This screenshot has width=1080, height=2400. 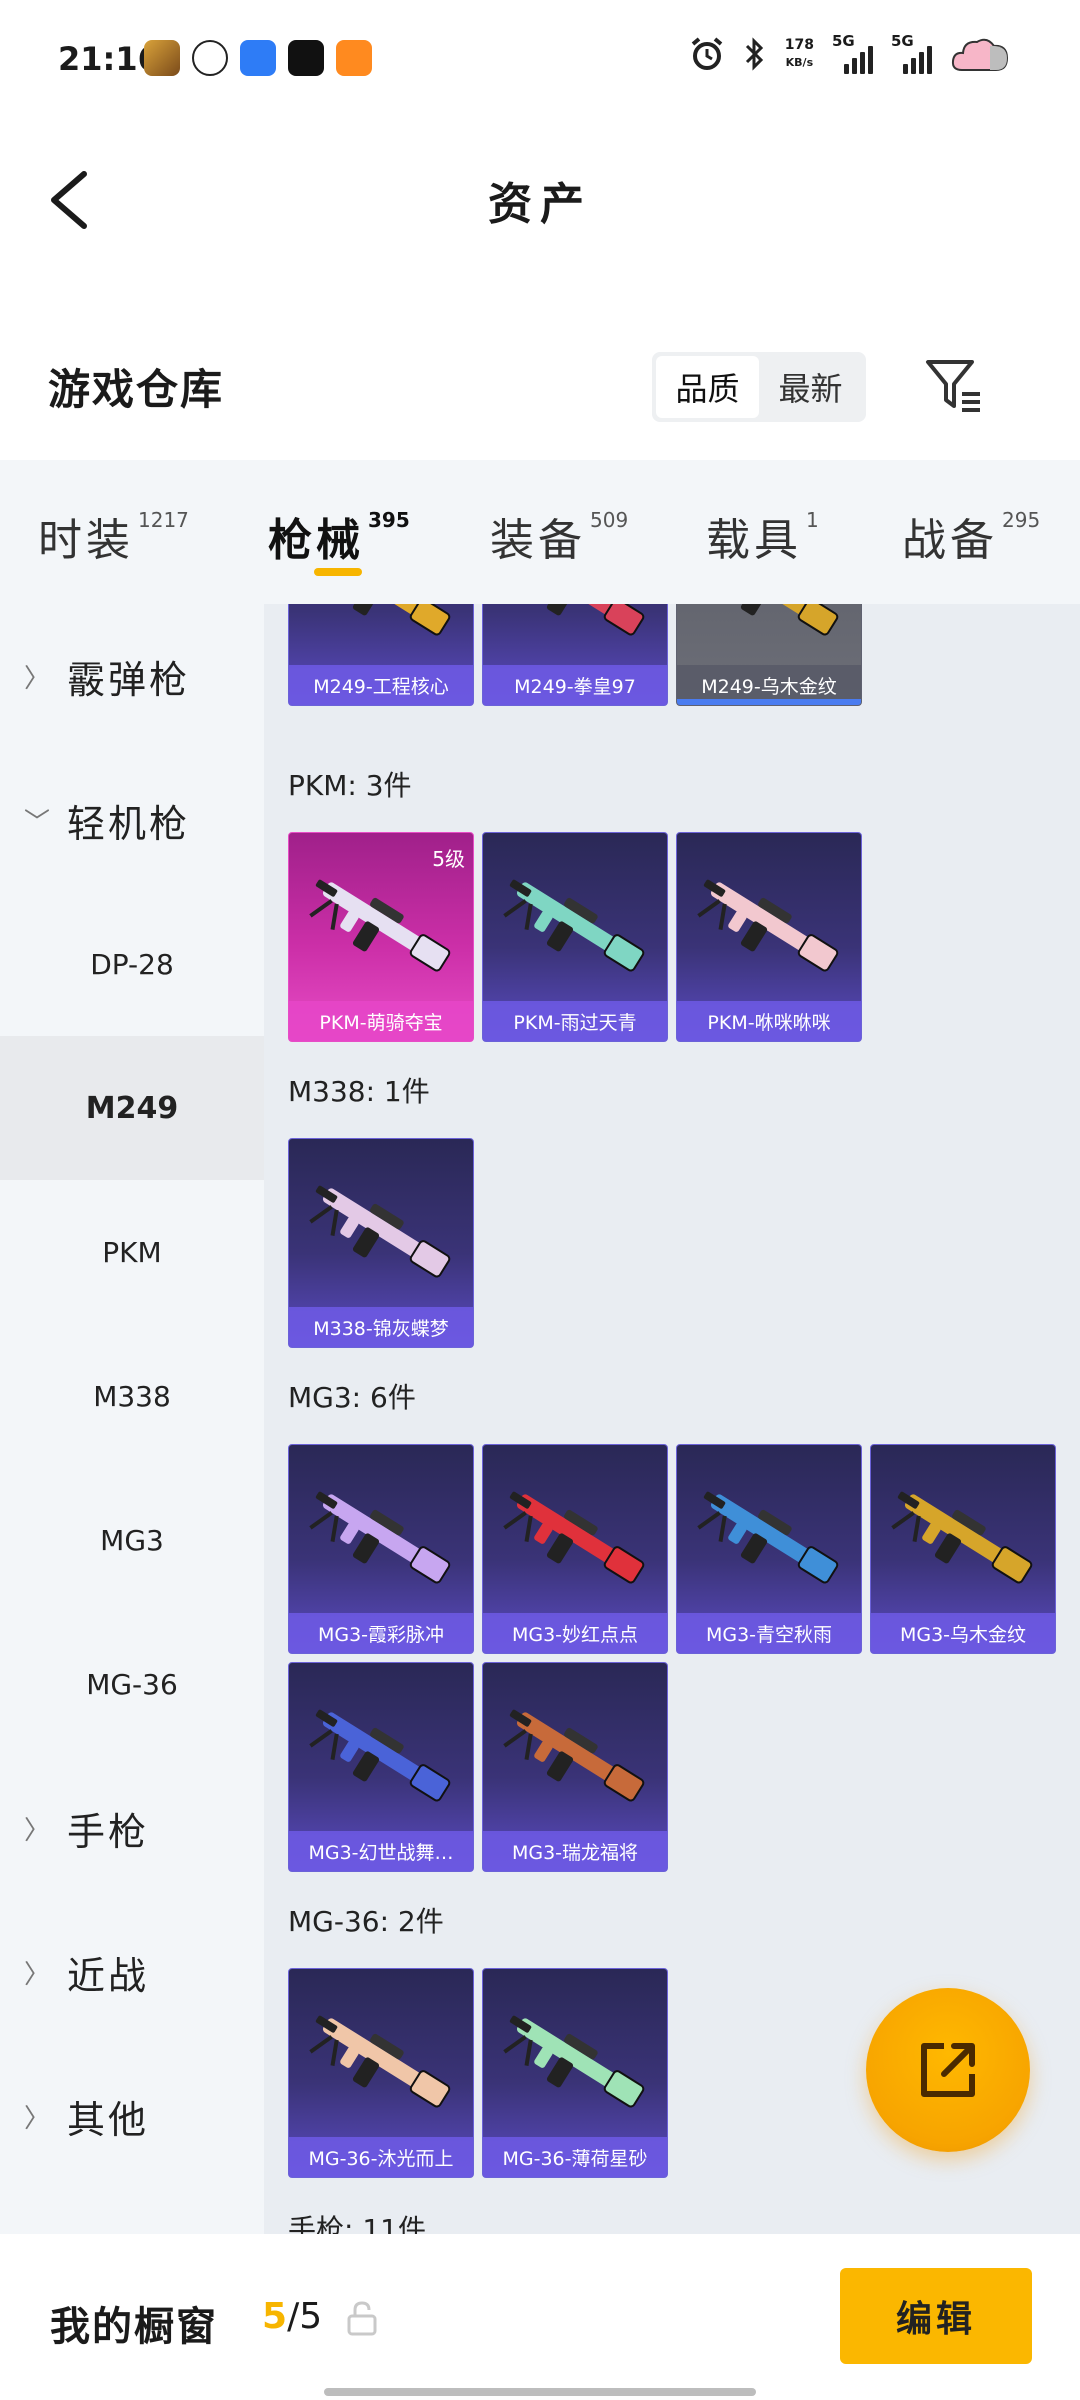 I want to click on skin-name: PKM-萌骑夺宝, so click(x=381, y=1021).